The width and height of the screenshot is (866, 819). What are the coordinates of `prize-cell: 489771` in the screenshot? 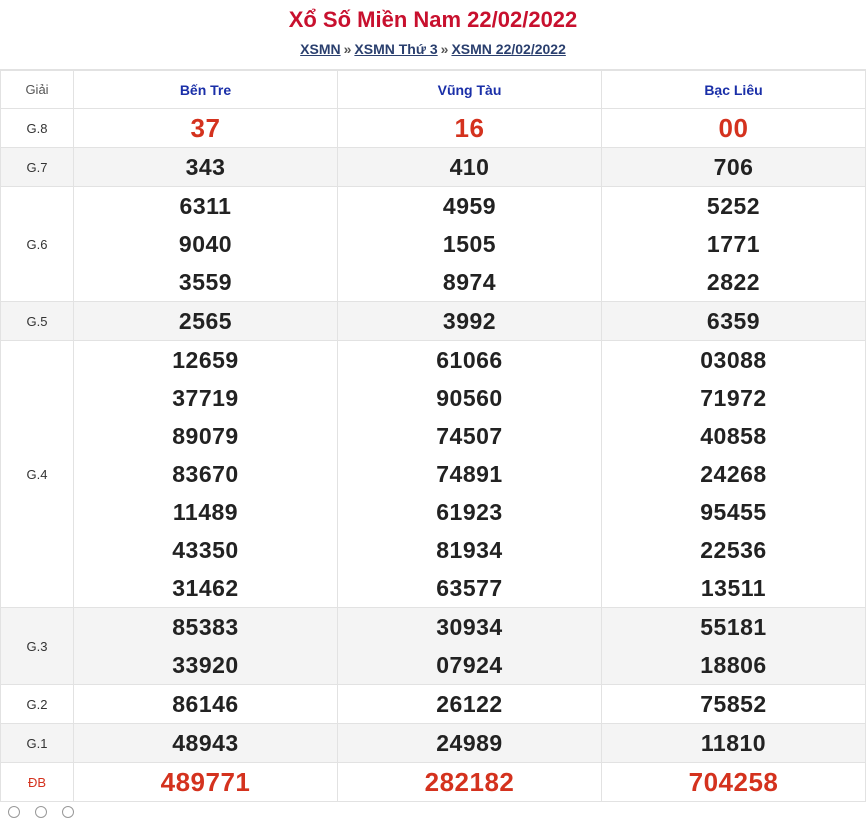 It's located at (205, 782).